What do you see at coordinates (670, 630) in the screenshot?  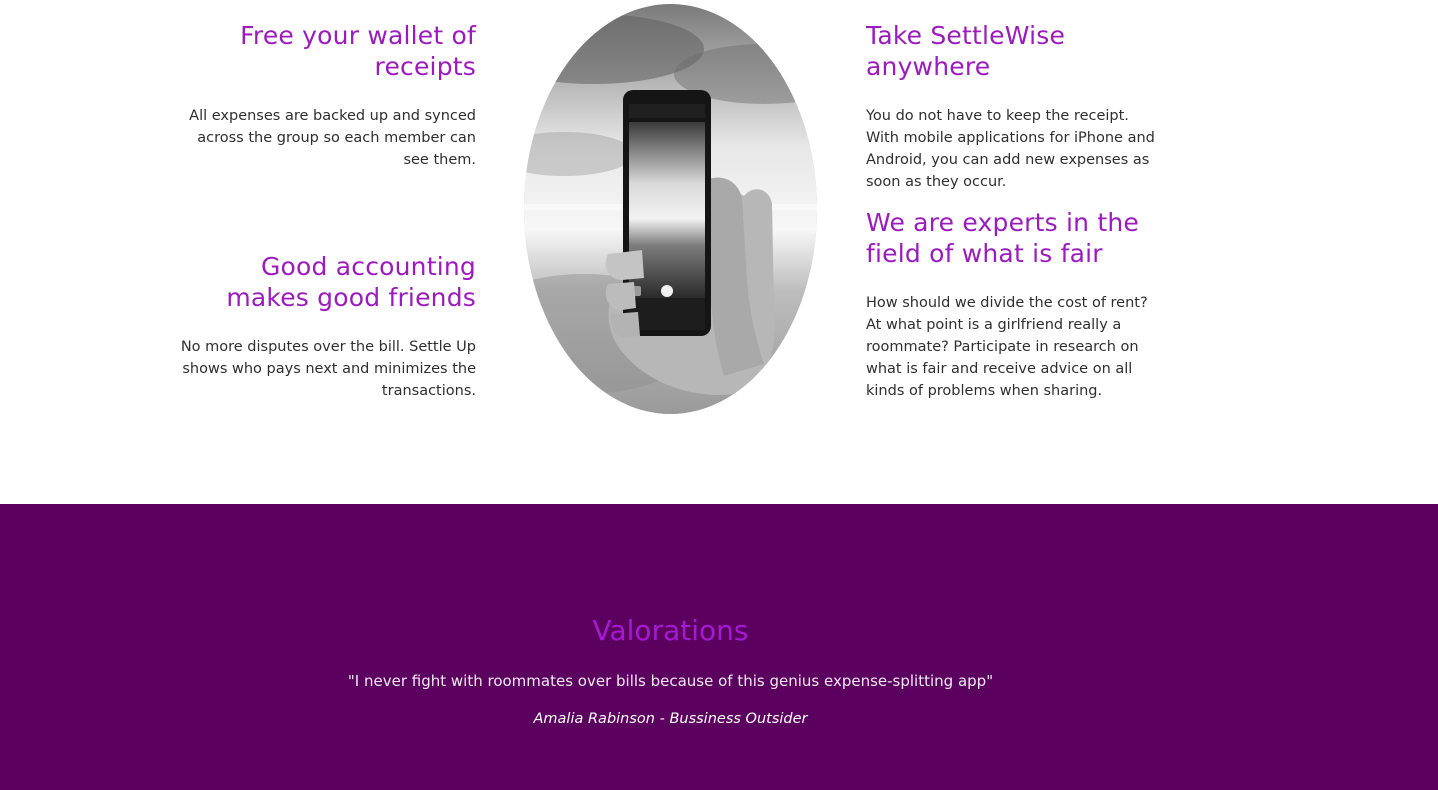 I see `section-title: Valorations` at bounding box center [670, 630].